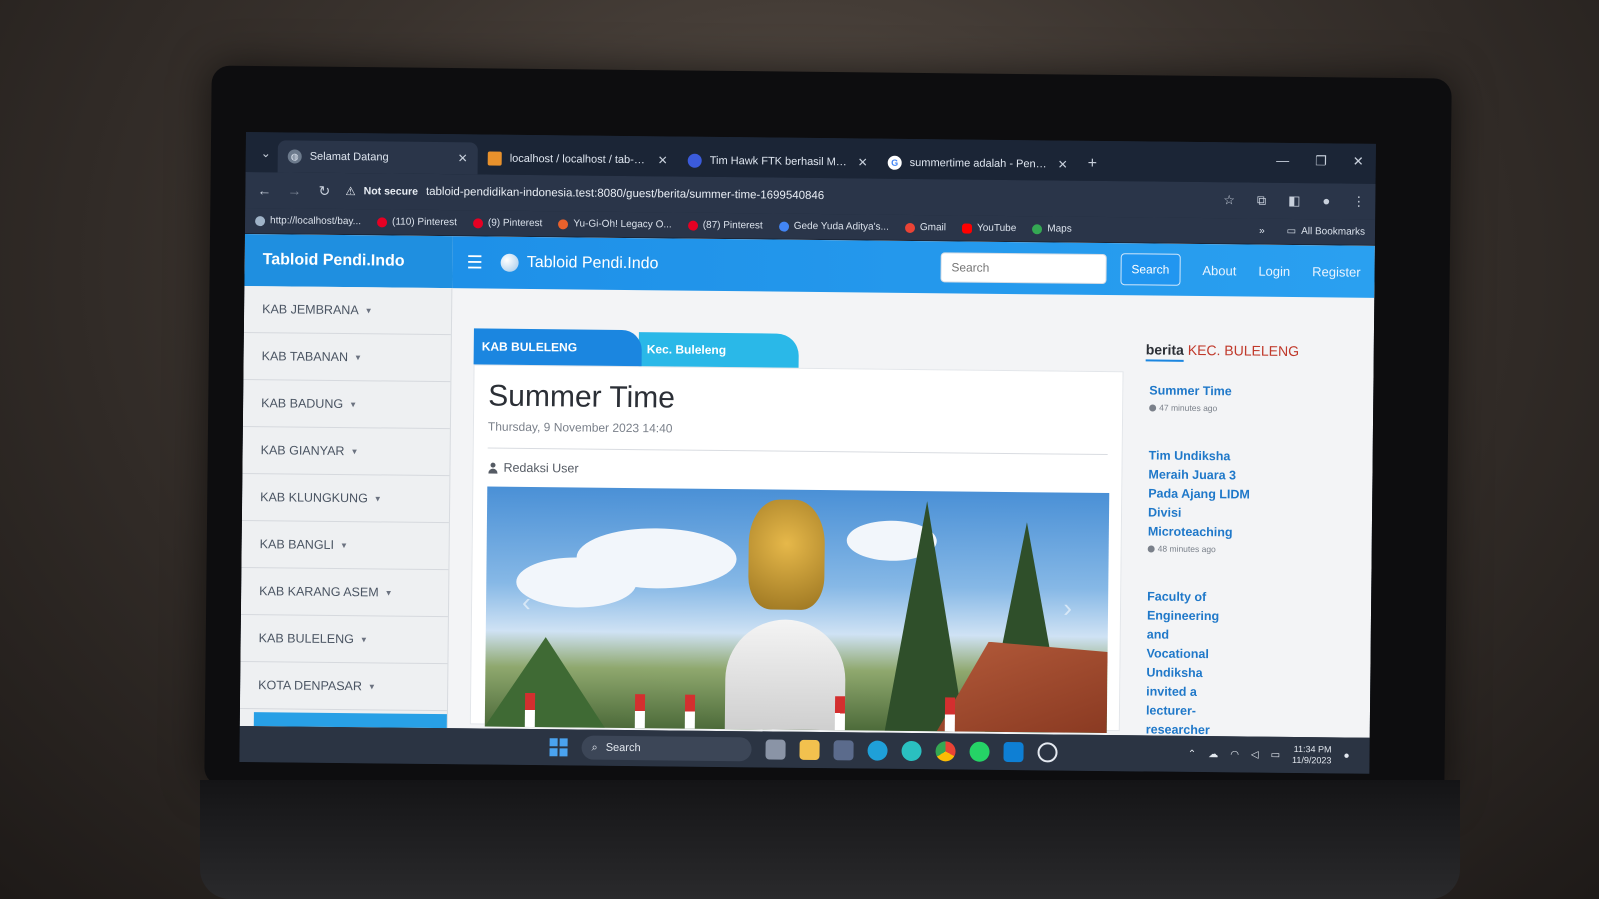 The image size is (1599, 899). What do you see at coordinates (305, 357) in the screenshot?
I see `sidebar-item-label: KAB TABANAN` at bounding box center [305, 357].